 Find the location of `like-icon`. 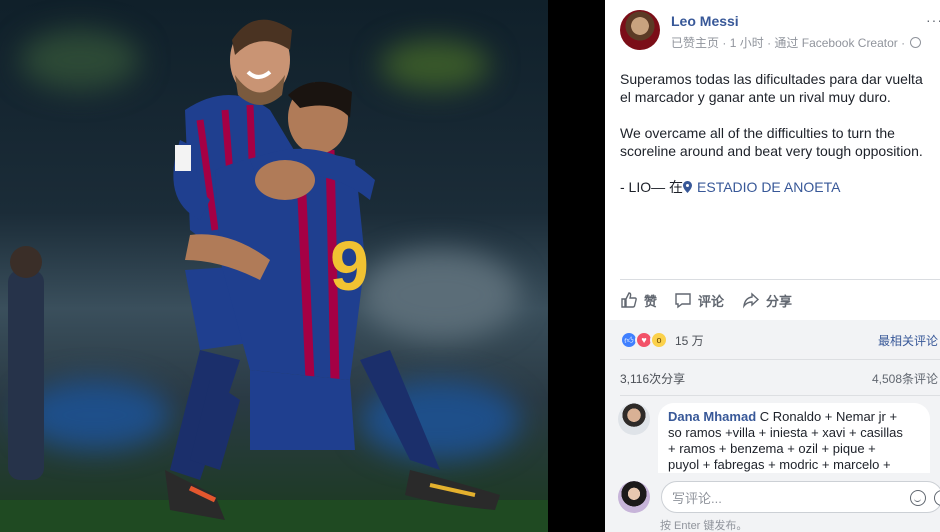

like-icon is located at coordinates (629, 300).